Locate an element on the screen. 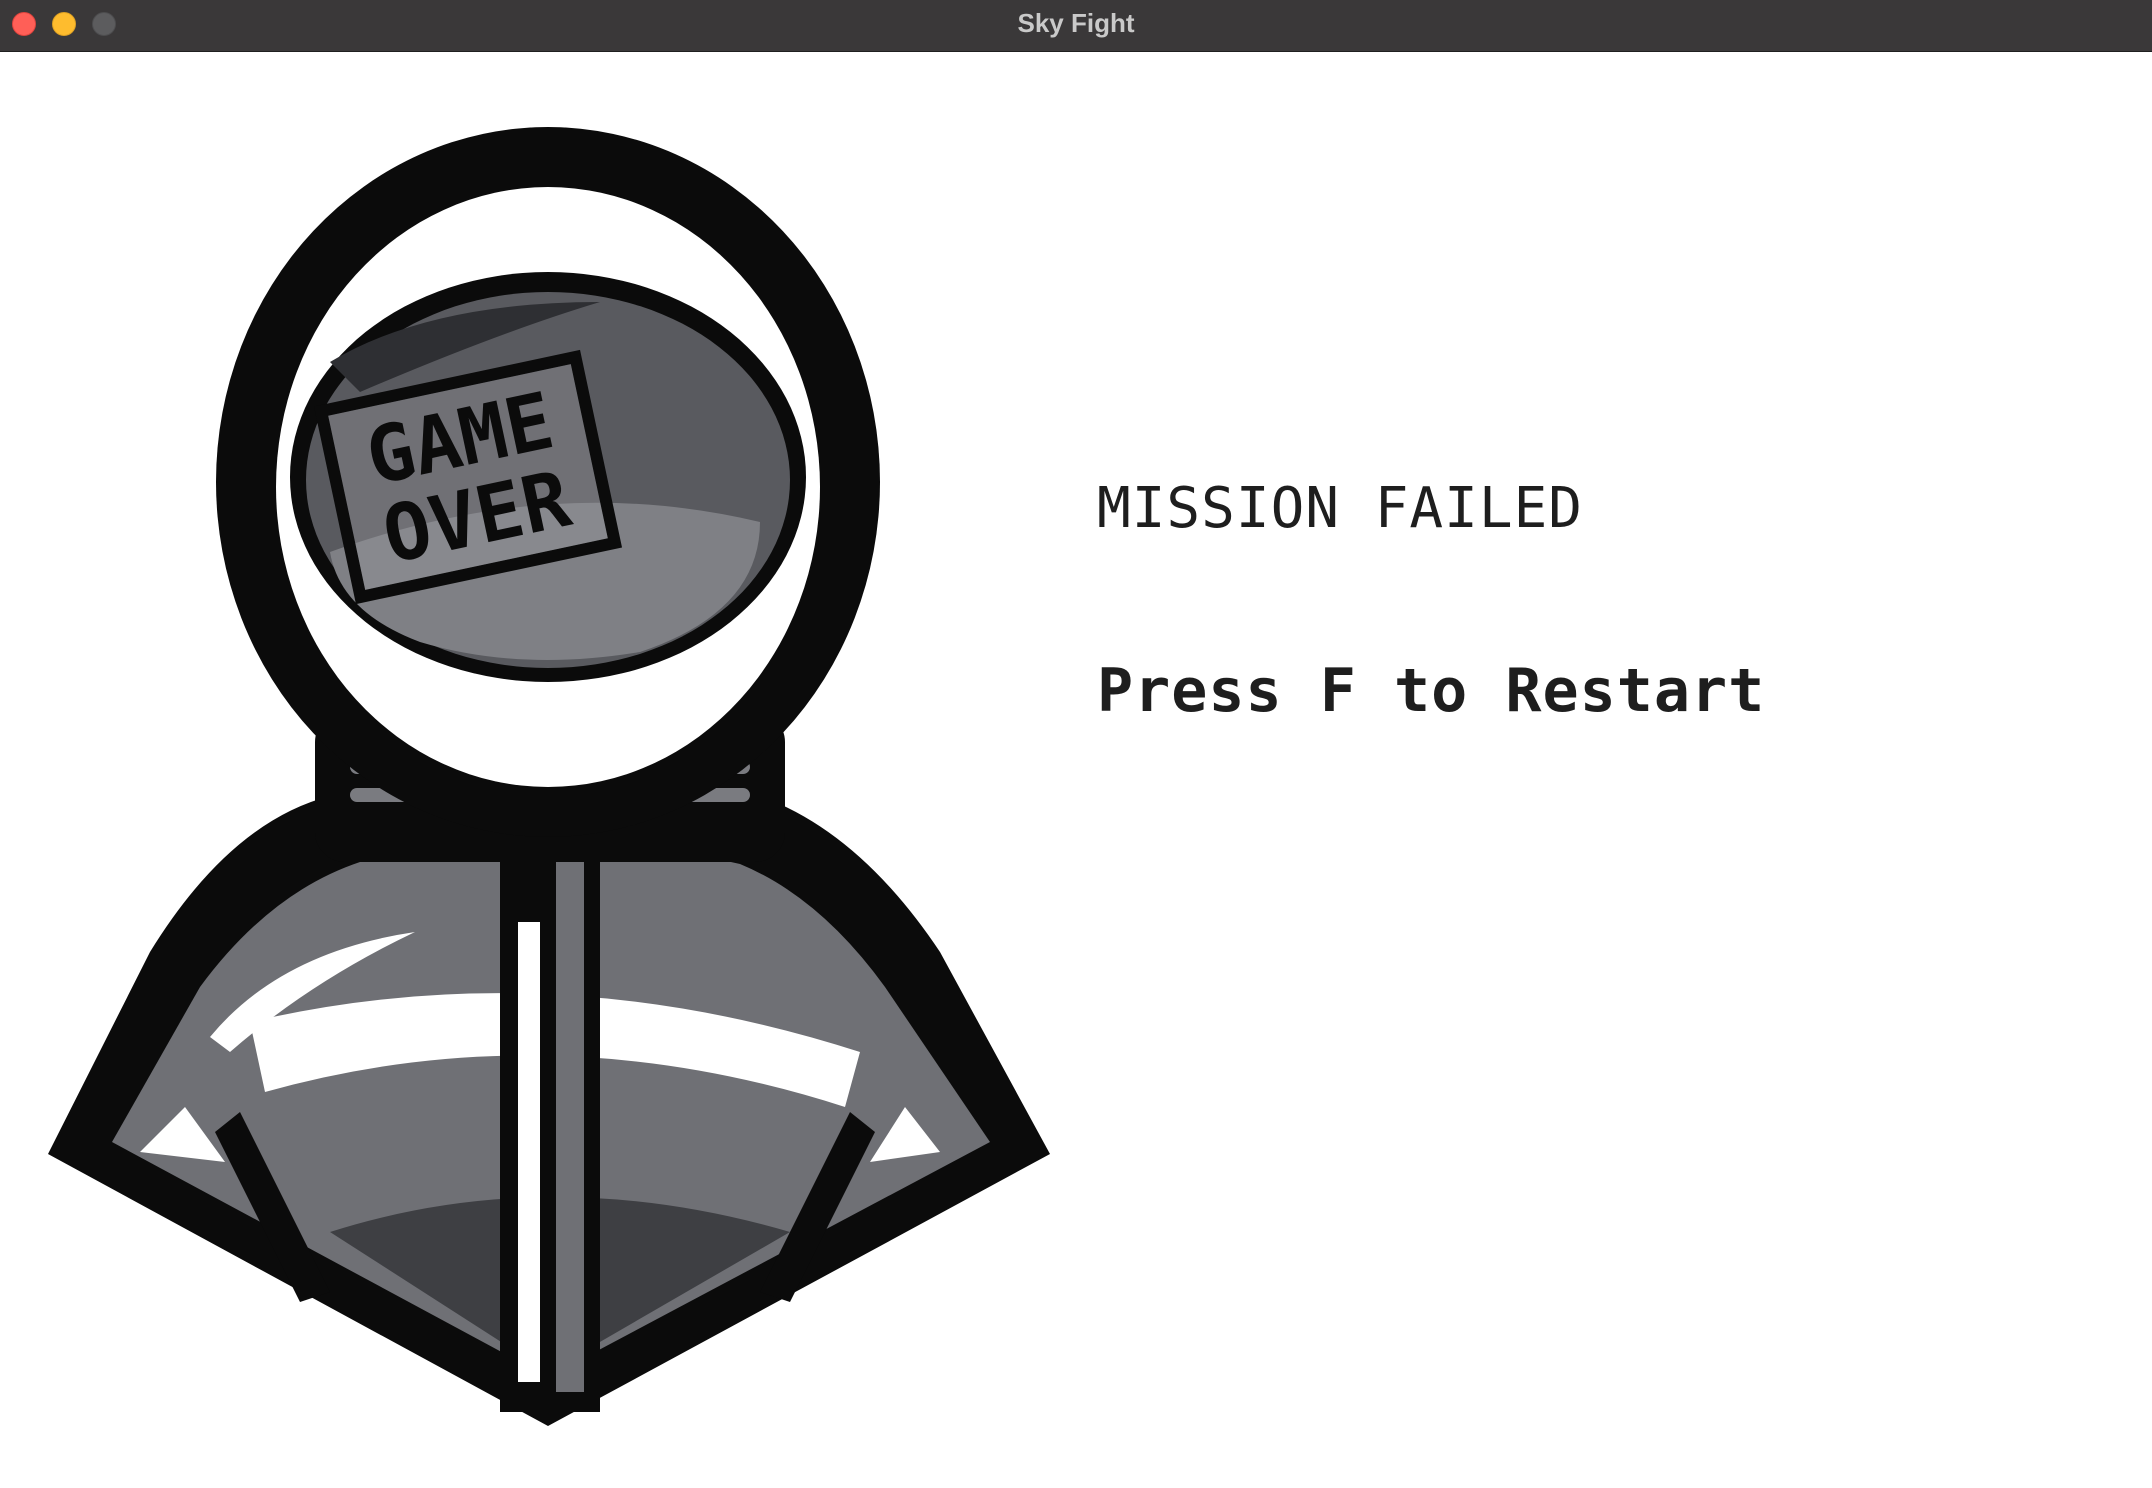 Image resolution: width=2152 pixels, height=1488 pixels. astronaut-zipper-strip is located at coordinates (550, 1112).